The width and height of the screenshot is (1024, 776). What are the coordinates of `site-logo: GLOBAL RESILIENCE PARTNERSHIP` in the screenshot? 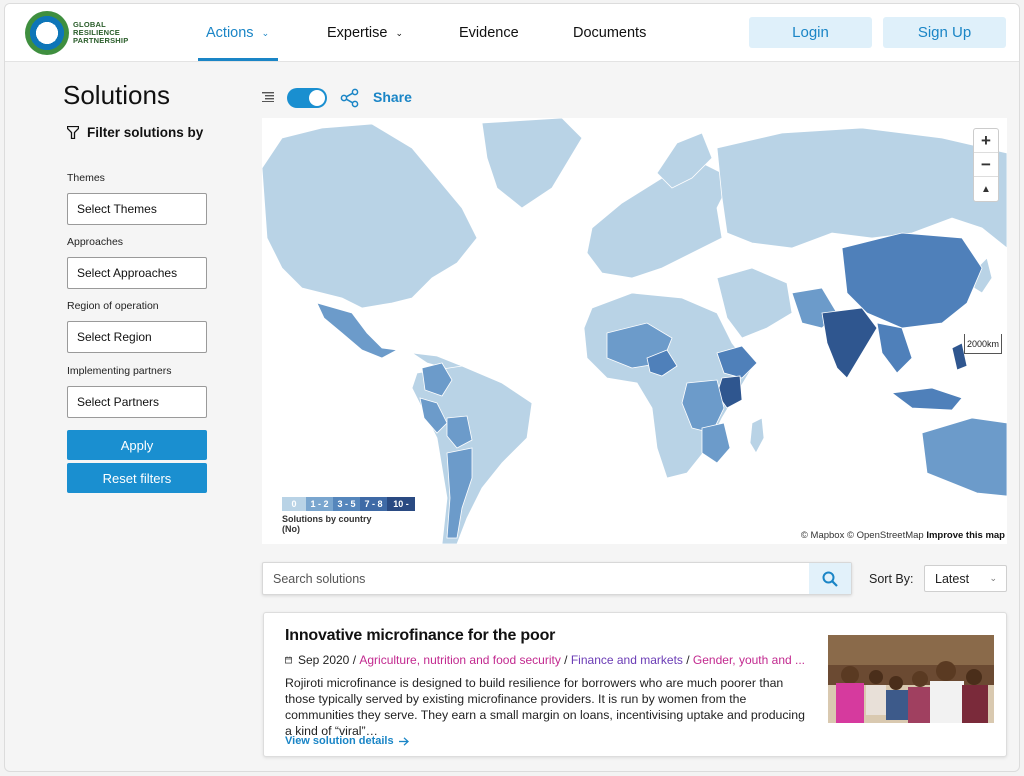 It's located at (76, 33).